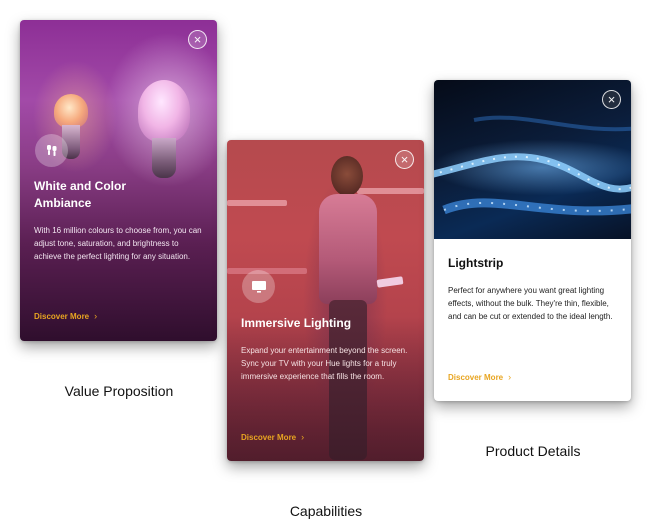  What do you see at coordinates (532, 159) in the screenshot?
I see `lightstrip-image` at bounding box center [532, 159].